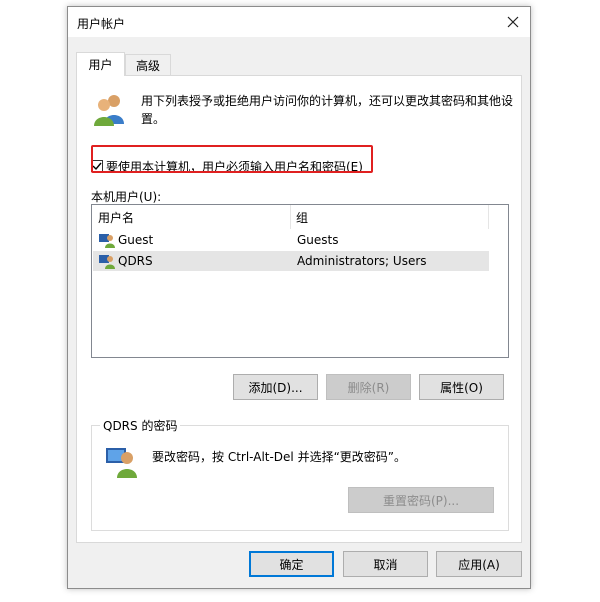  I want to click on window-title: 用户帐户, so click(101, 24).